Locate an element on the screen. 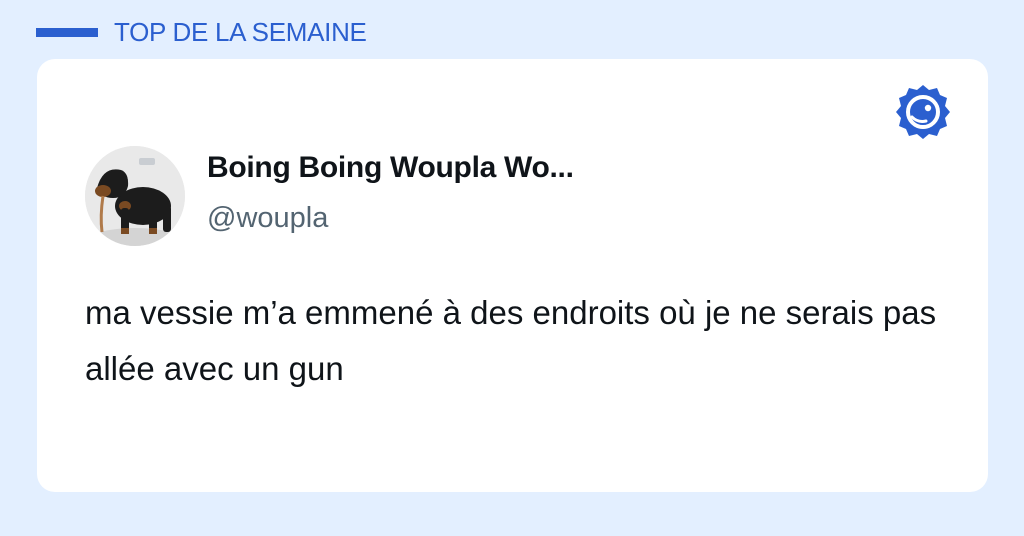 Image resolution: width=1024 pixels, height=536 pixels. header-accent-bar is located at coordinates (67, 32).